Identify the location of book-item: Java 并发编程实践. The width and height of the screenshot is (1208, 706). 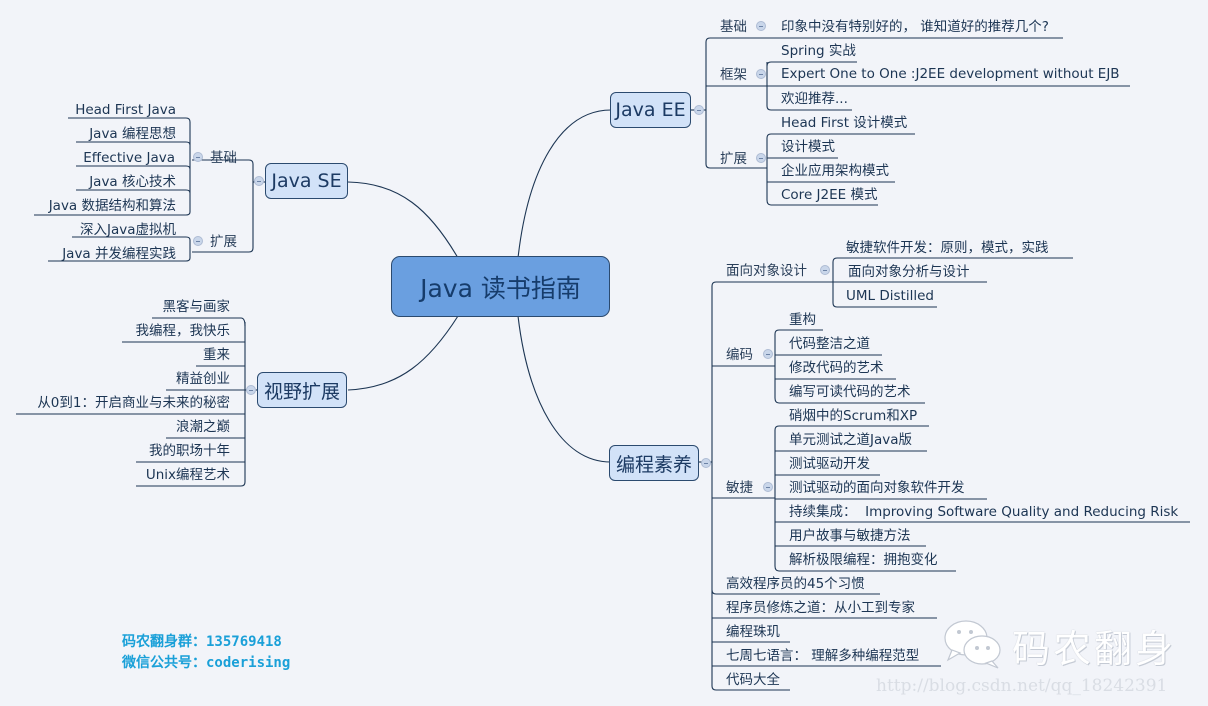
(119, 254).